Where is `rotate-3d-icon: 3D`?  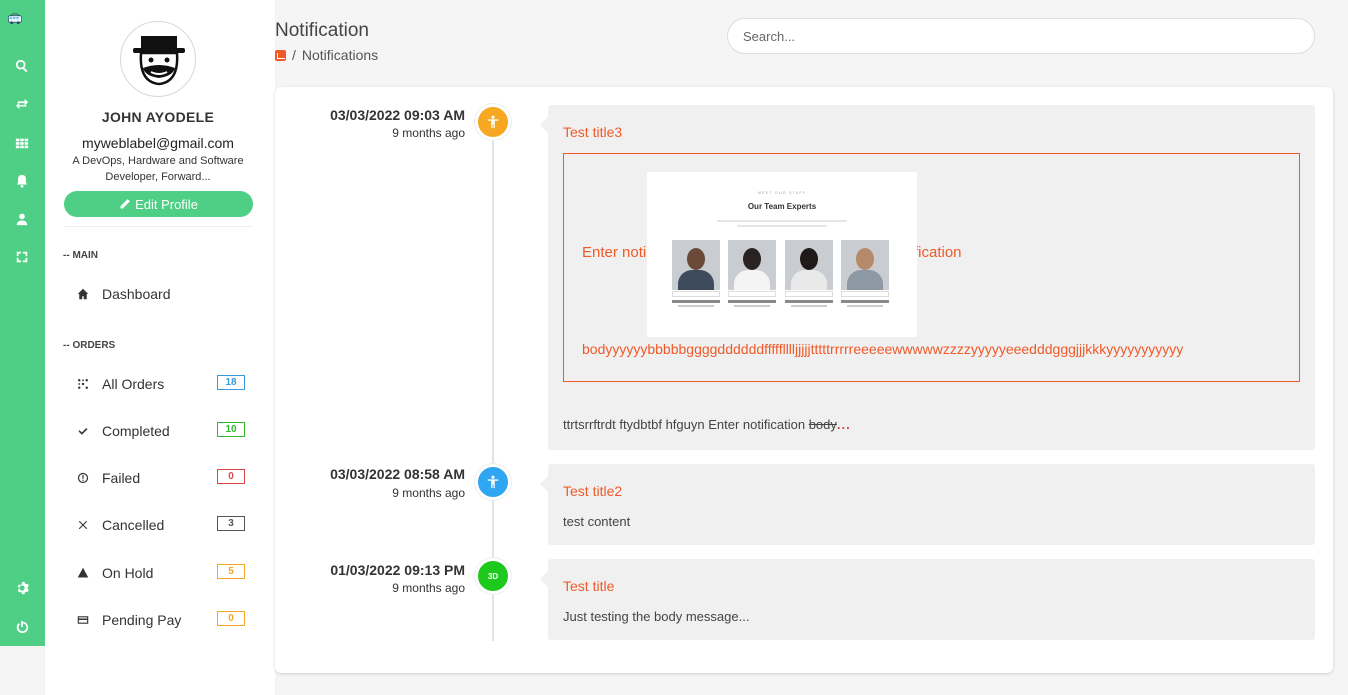 rotate-3d-icon: 3D is located at coordinates (493, 576).